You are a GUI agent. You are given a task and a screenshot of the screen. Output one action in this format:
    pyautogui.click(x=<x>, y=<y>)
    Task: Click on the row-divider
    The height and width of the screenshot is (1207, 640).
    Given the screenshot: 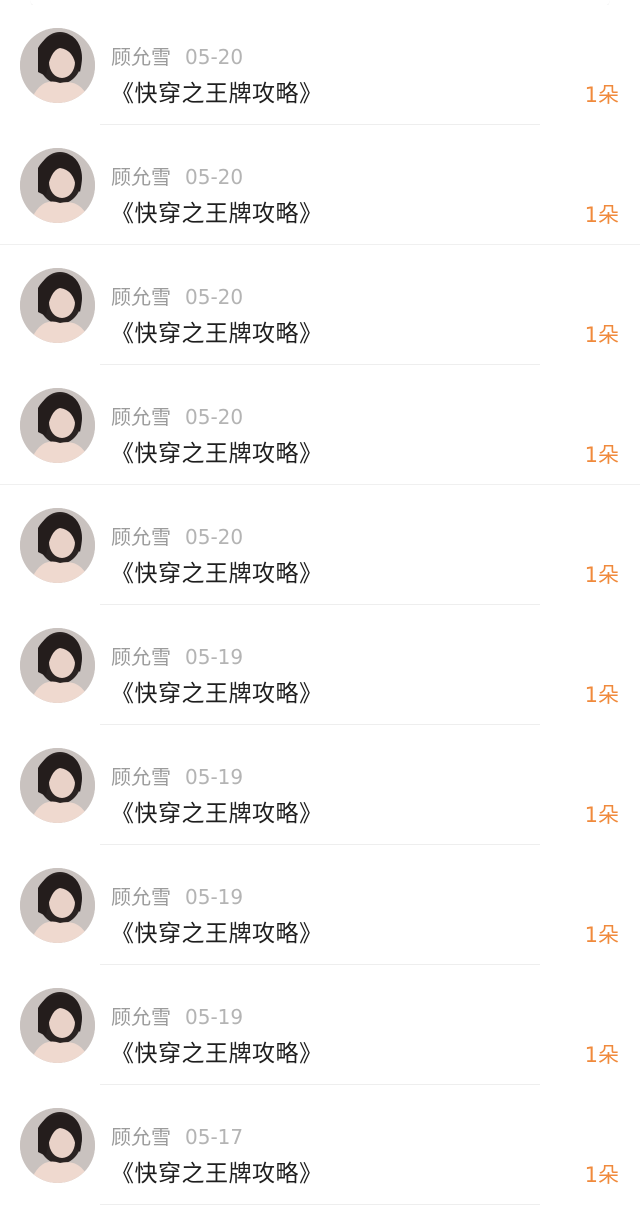 What is the action you would take?
    pyautogui.click(x=320, y=1204)
    